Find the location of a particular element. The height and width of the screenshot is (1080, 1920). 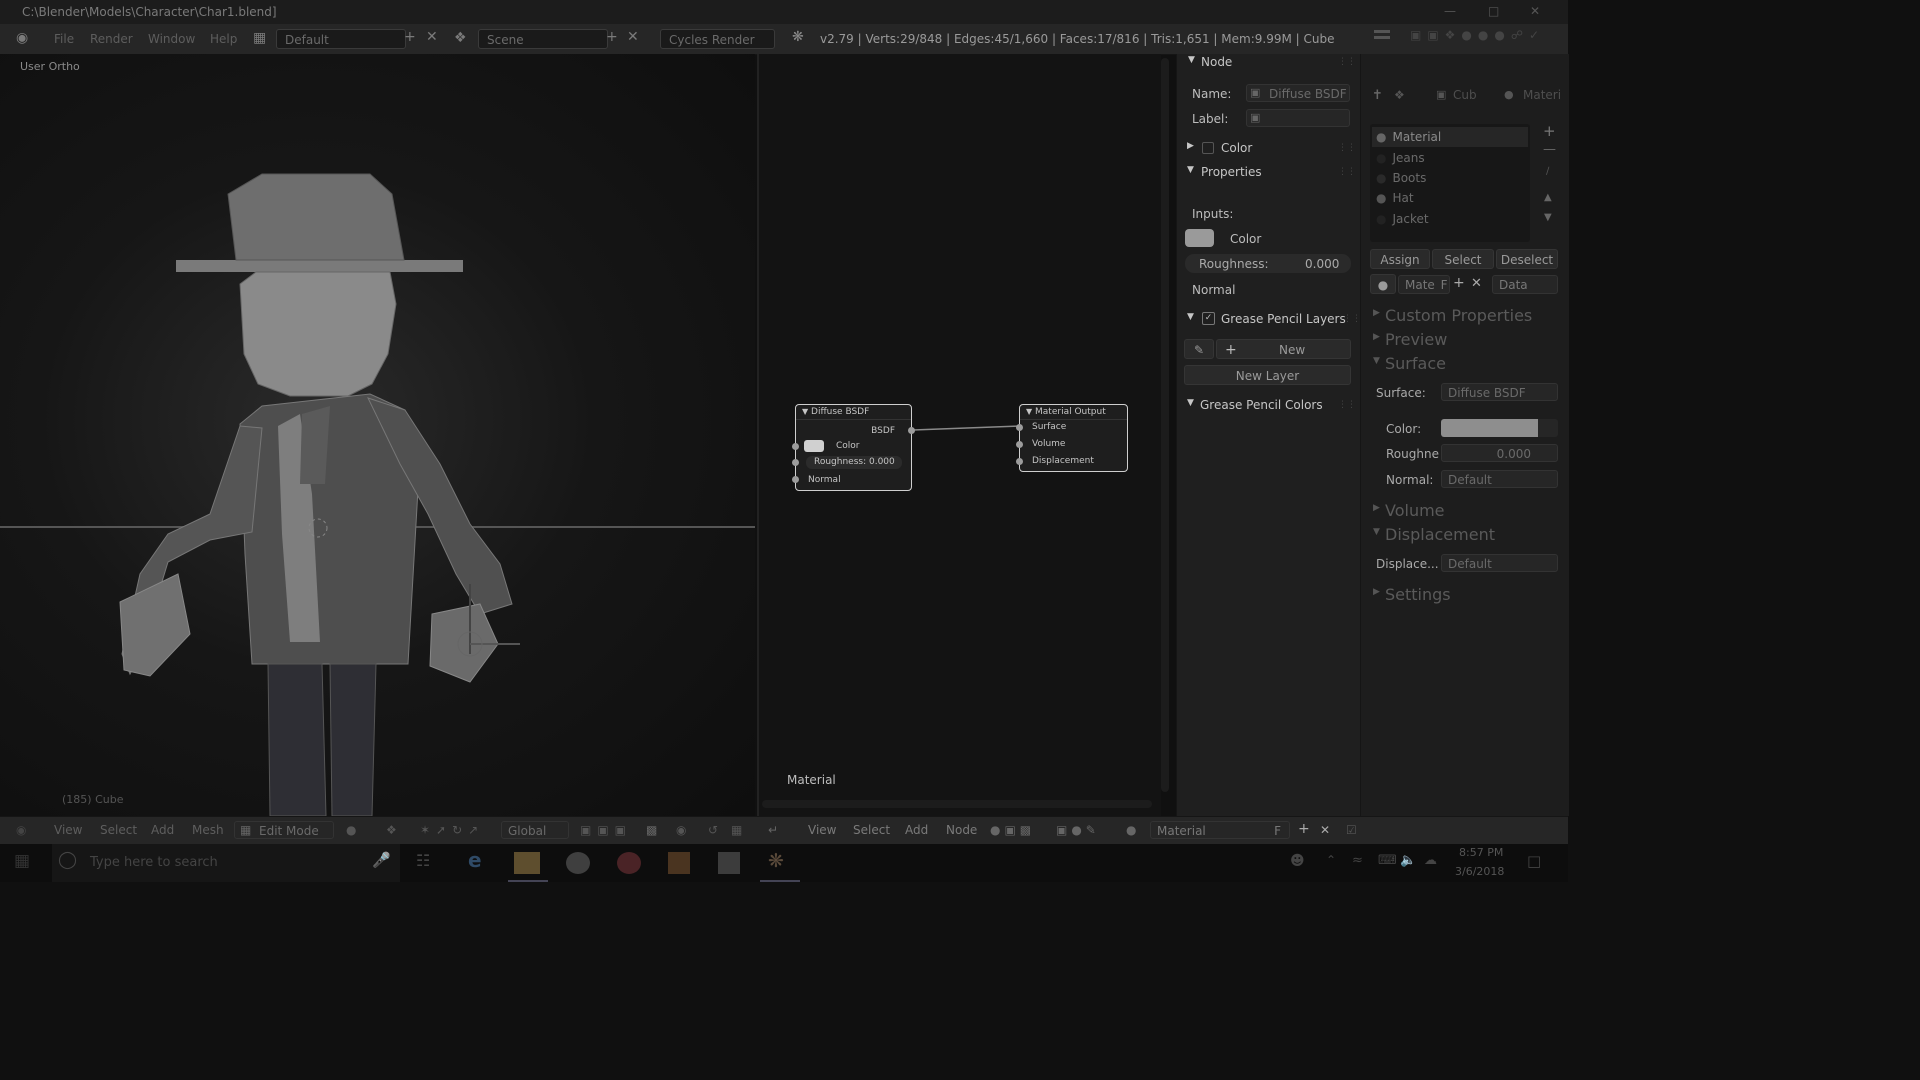

remove-layout-icon: ✕ is located at coordinates (432, 37).